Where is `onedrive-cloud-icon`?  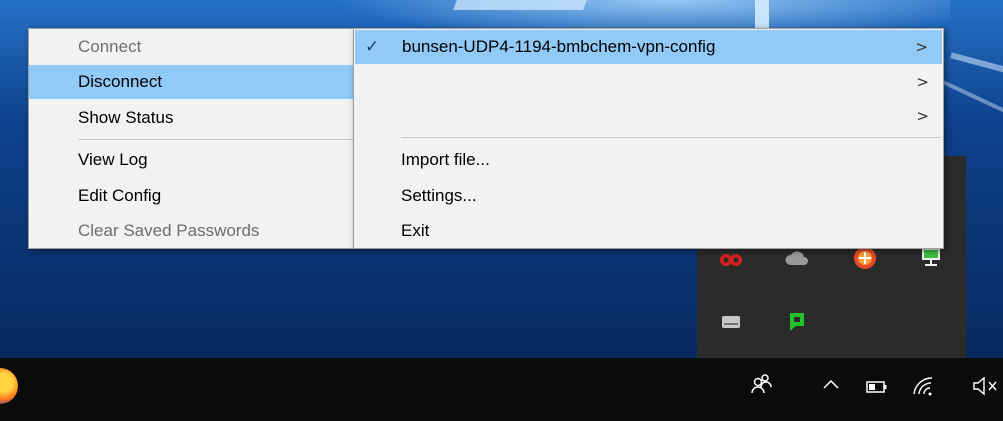 onedrive-cloud-icon is located at coordinates (797, 258).